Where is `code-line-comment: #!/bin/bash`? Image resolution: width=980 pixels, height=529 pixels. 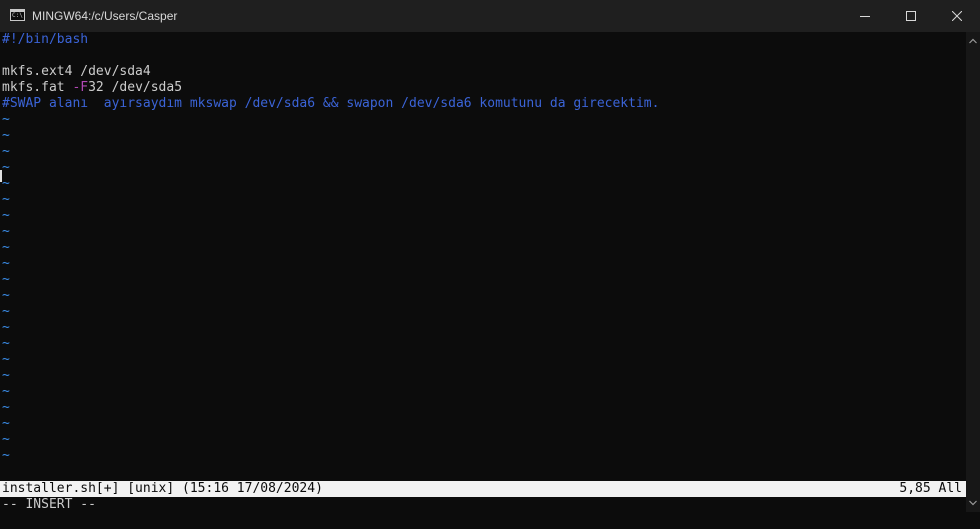 code-line-comment: #!/bin/bash is located at coordinates (45, 39).